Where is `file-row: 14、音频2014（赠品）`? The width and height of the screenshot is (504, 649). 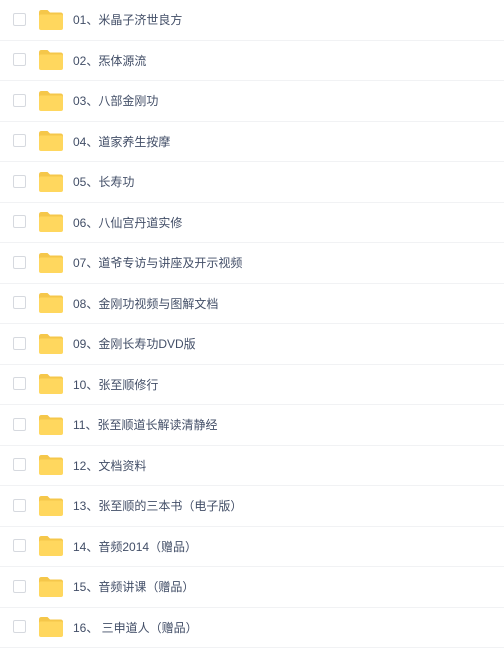 file-row: 14、音频2014（赠品） is located at coordinates (252, 547).